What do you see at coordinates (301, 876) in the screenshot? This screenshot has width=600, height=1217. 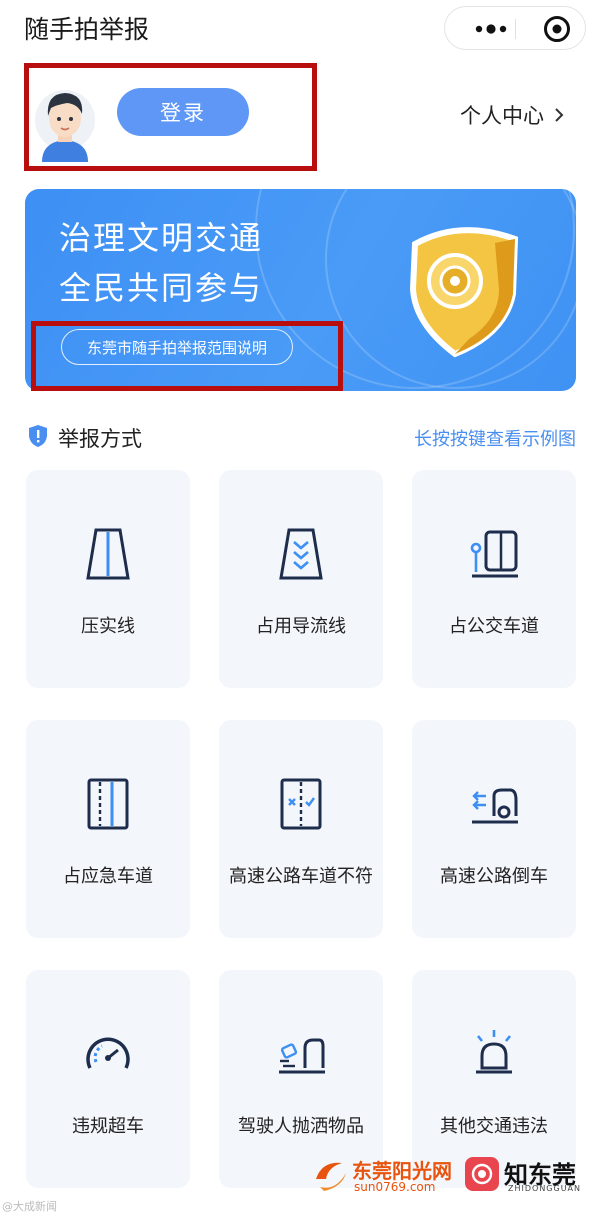 I see `report-card-label: 高速公路车道不符` at bounding box center [301, 876].